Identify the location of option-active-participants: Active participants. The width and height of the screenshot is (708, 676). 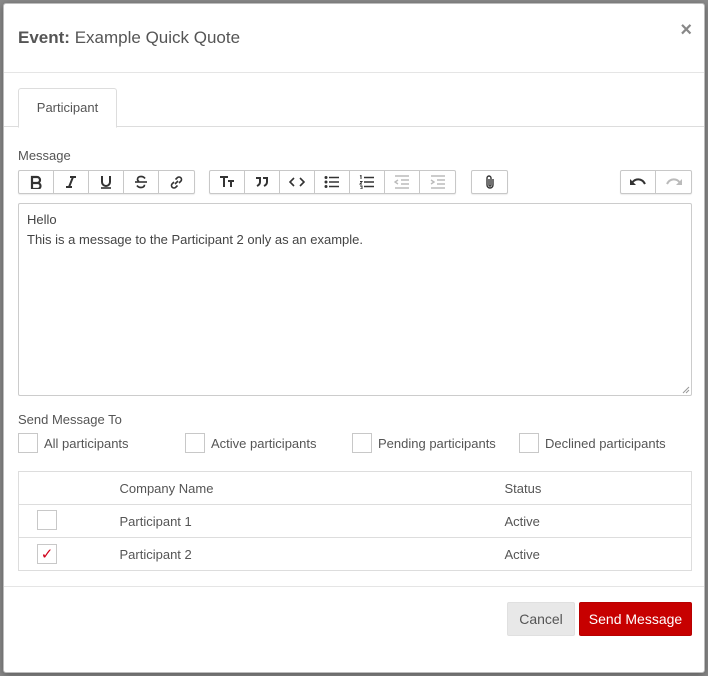
(251, 443).